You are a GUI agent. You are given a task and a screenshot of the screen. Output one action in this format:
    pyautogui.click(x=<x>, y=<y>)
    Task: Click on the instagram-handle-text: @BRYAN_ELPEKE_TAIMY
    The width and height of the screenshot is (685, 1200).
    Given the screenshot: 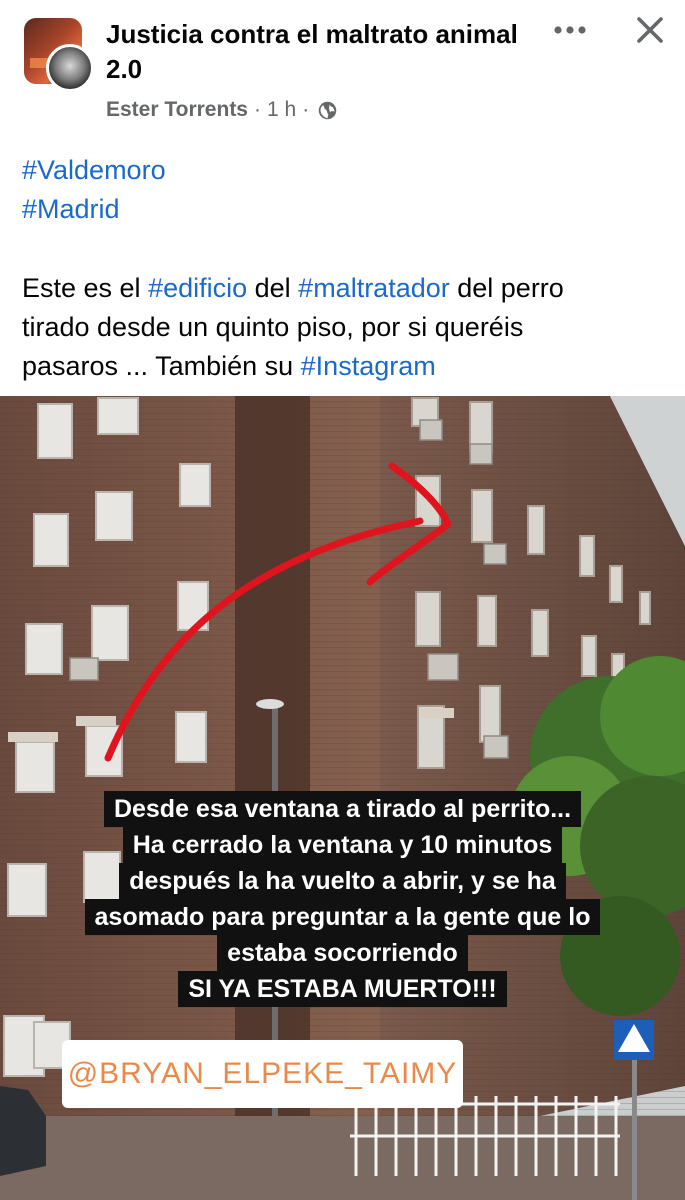 What is the action you would take?
    pyautogui.click(x=262, y=1073)
    